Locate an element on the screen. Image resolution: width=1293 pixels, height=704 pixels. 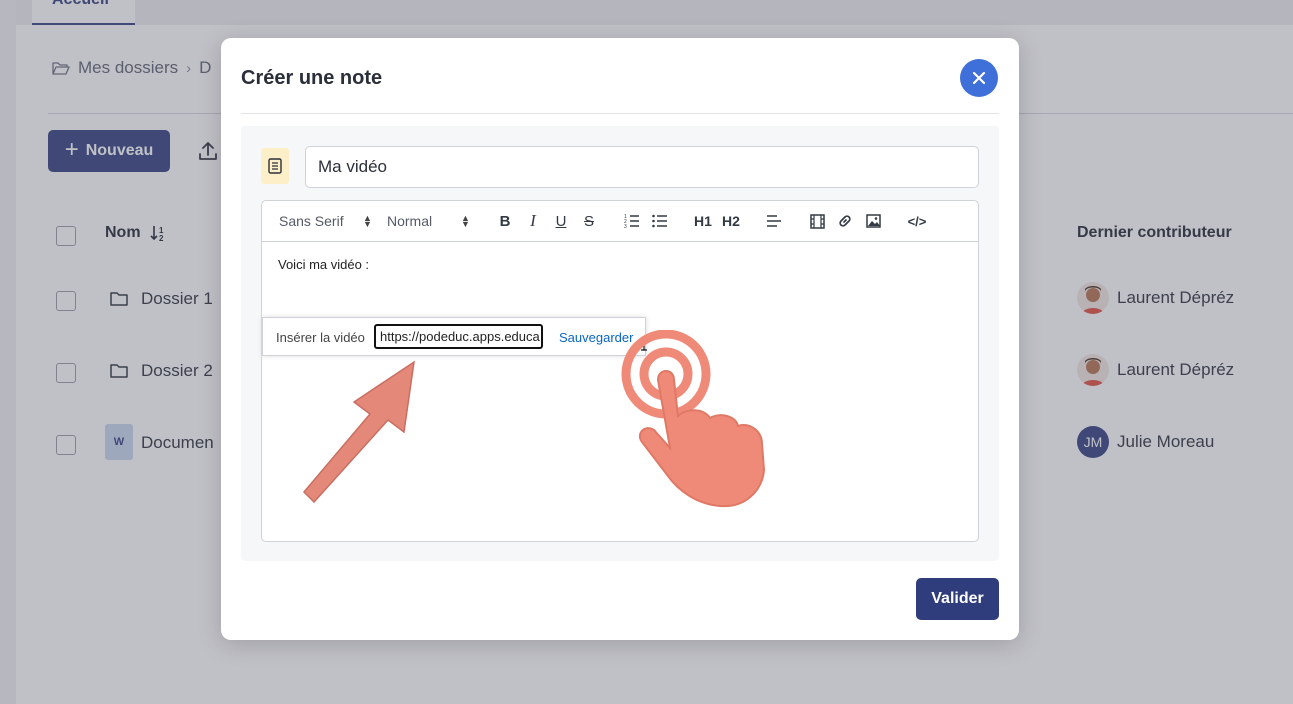
align-left-icon is located at coordinates (774, 221).